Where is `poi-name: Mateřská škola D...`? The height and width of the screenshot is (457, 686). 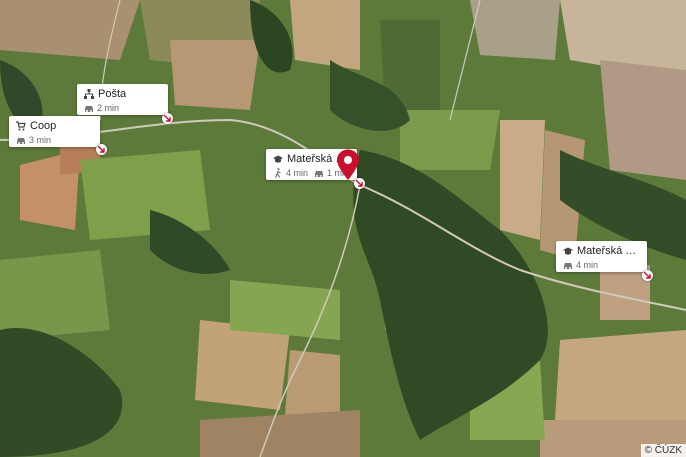
poi-name: Mateřská škola D... is located at coordinates (608, 251).